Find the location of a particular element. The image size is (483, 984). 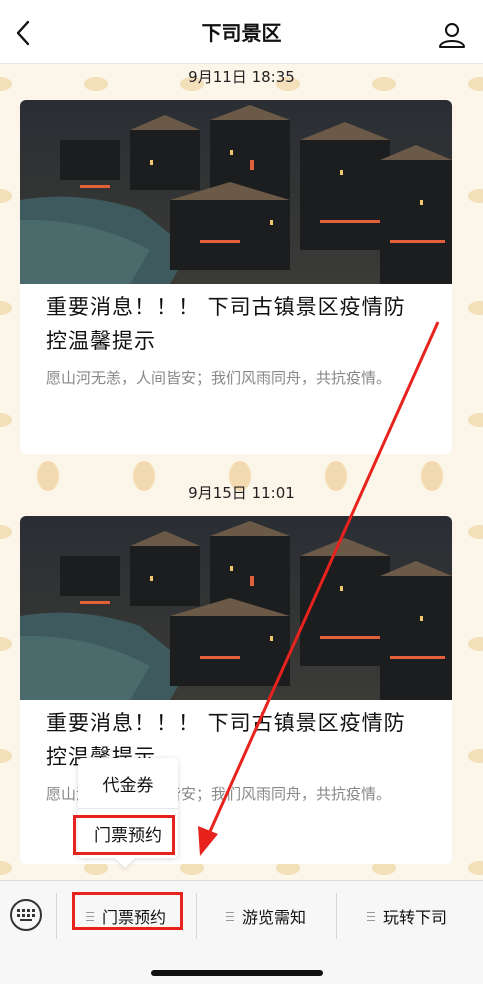

article-description: 愿山河无恙，人间皆安；我们风雨同舟，共抗疫情。 is located at coordinates (219, 378).